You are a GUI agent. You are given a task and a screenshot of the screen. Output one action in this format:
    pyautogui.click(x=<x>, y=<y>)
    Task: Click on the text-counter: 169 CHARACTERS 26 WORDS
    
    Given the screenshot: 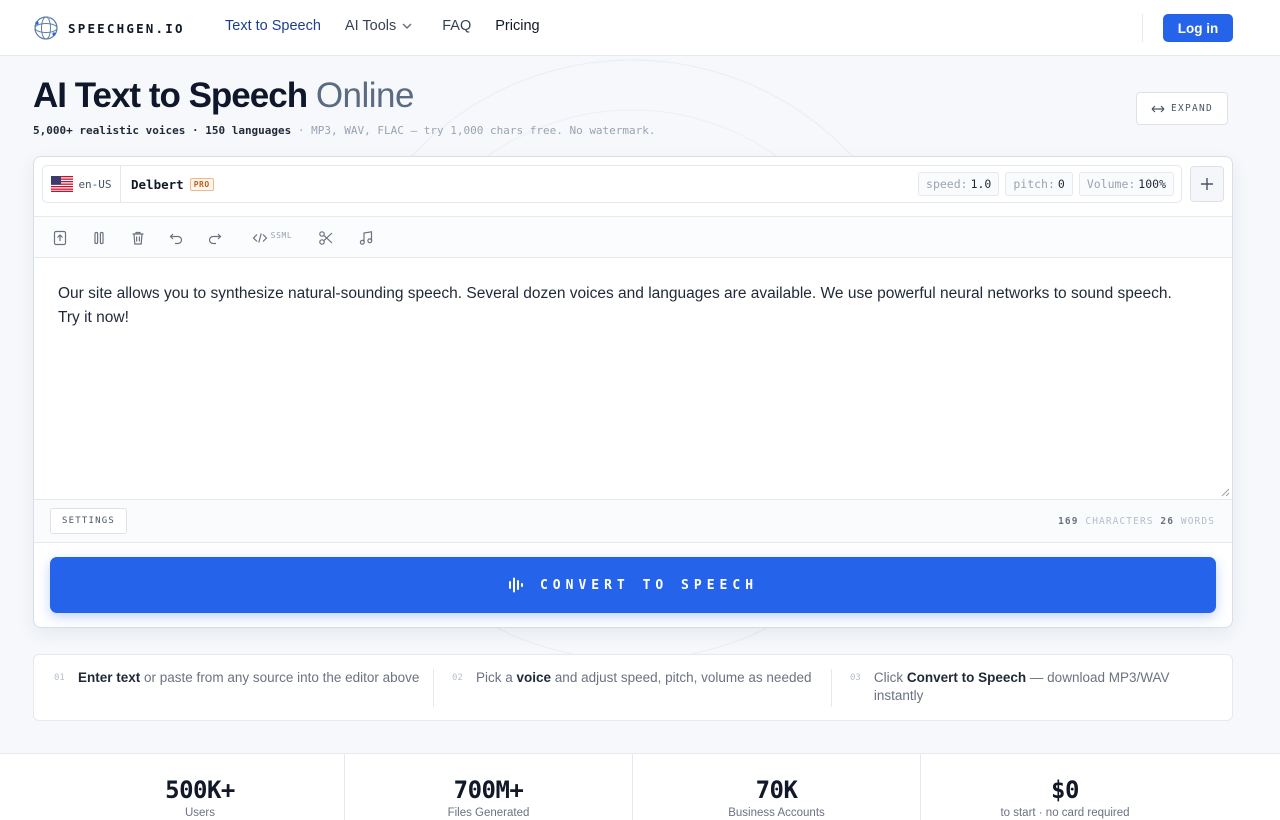 What is the action you would take?
    pyautogui.click(x=1136, y=521)
    